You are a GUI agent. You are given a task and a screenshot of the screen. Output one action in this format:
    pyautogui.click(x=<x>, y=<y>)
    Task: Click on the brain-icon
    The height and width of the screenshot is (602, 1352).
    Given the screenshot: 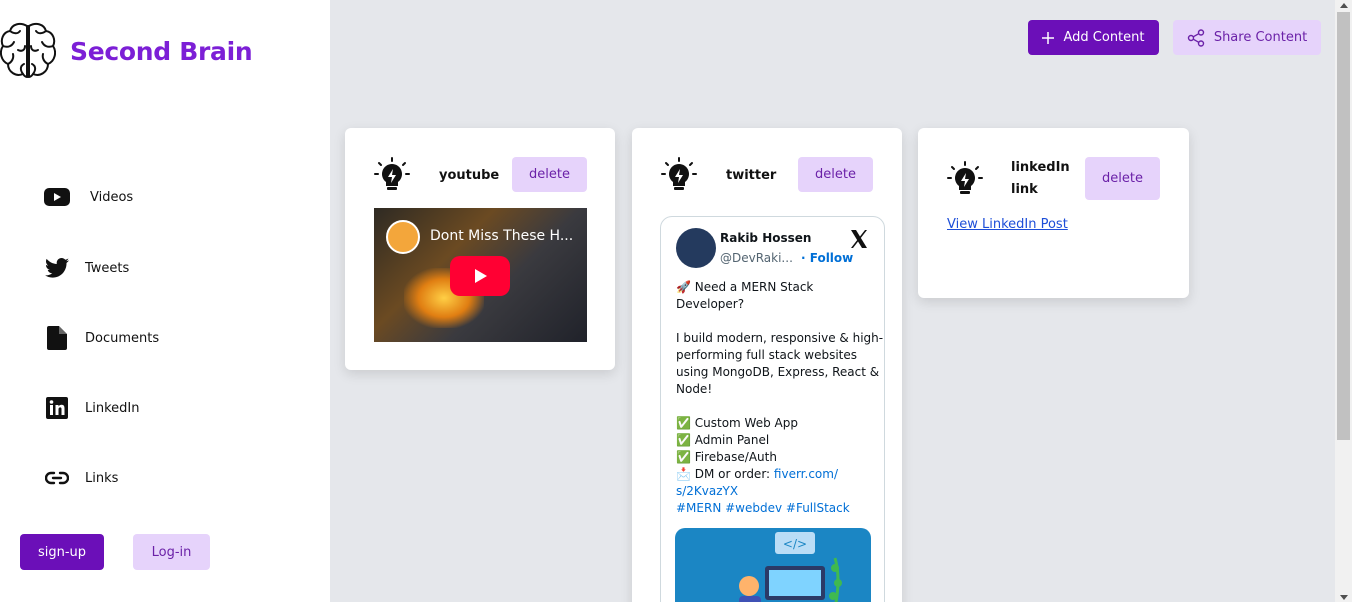 What is the action you would take?
    pyautogui.click(x=28, y=50)
    